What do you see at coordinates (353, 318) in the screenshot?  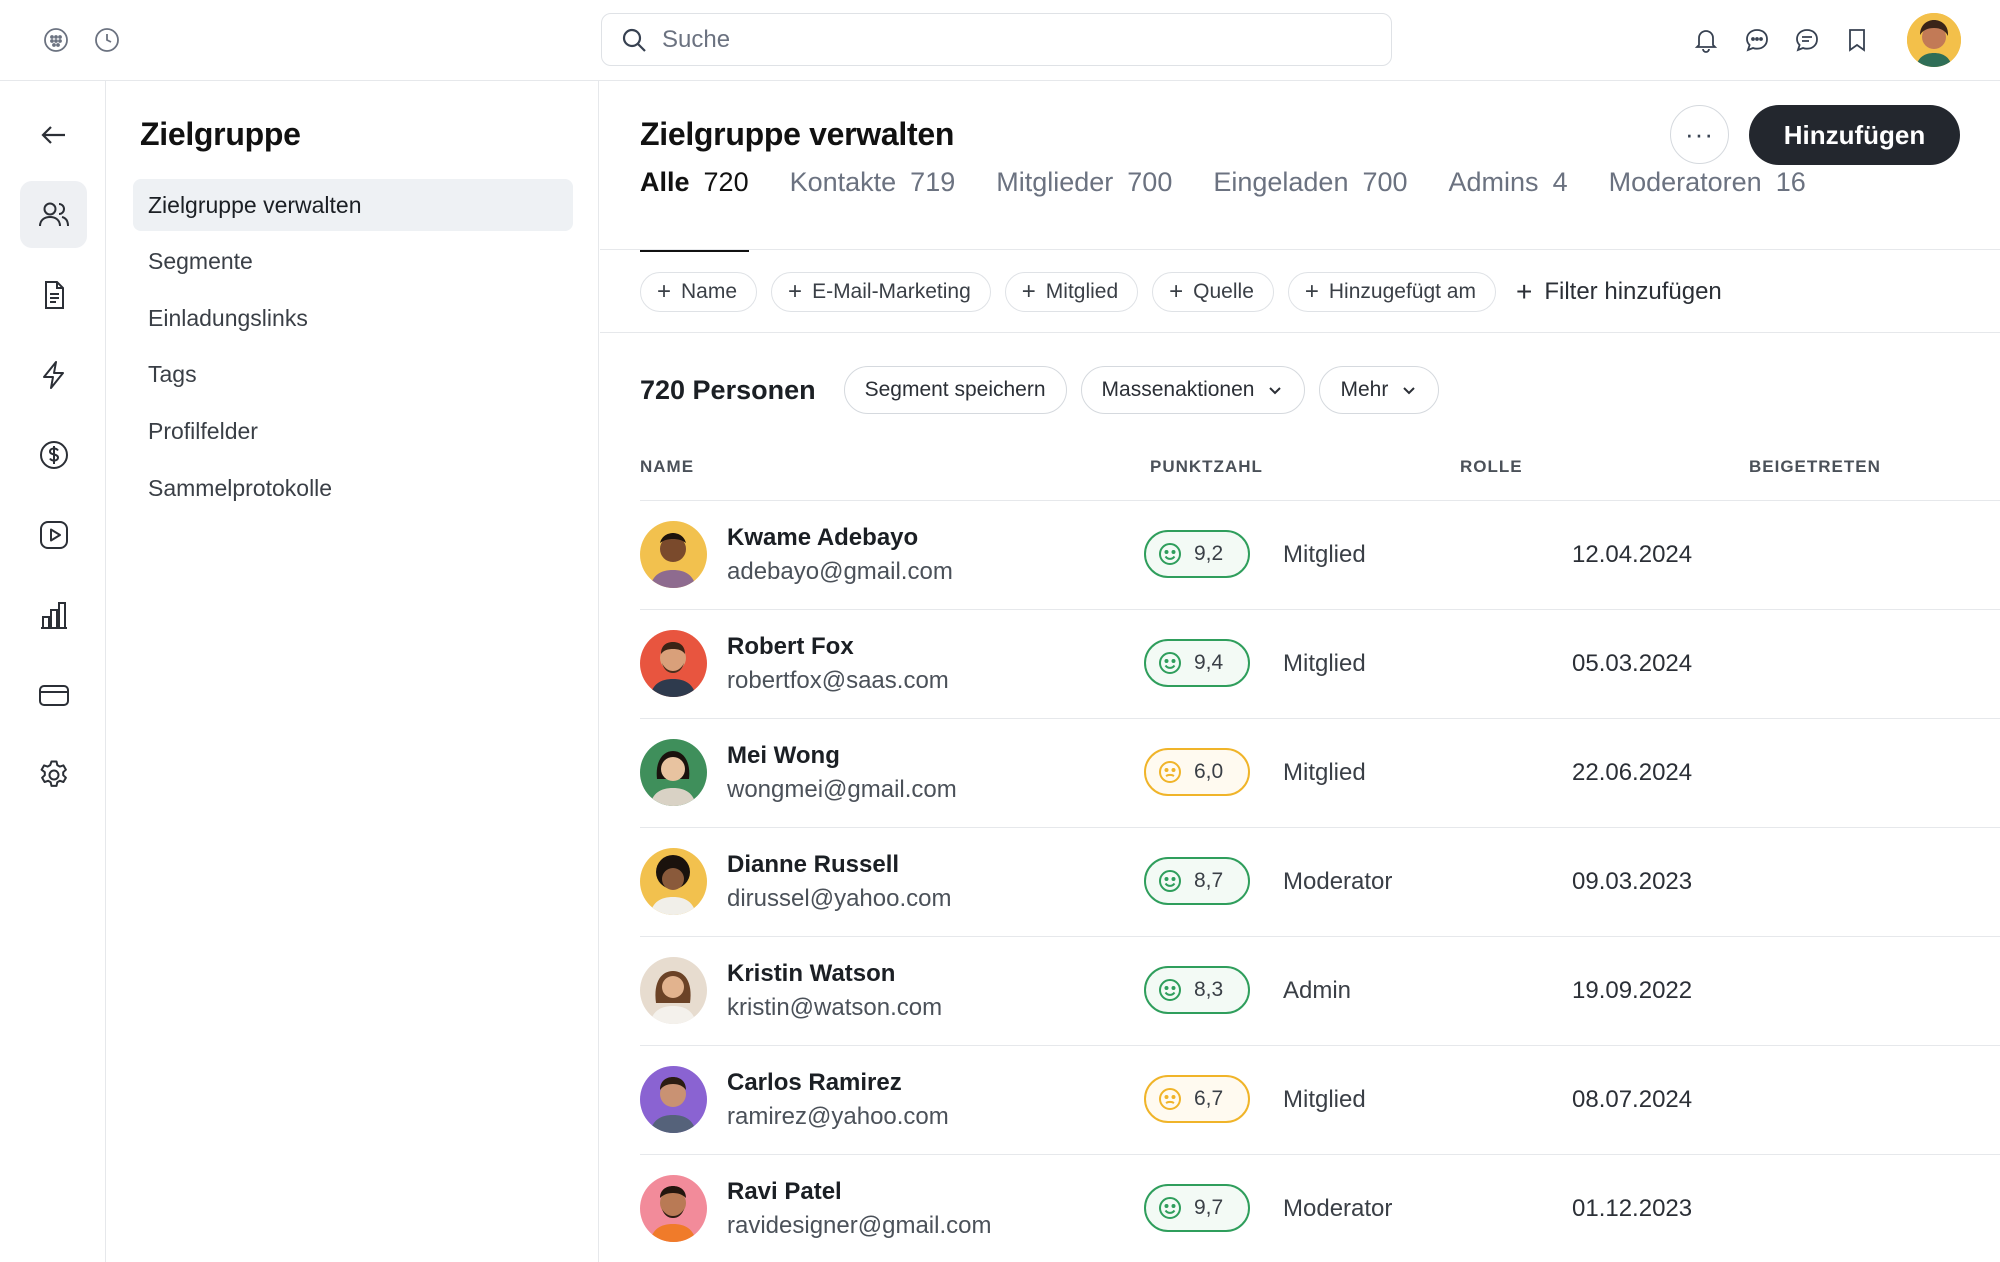 I see `sidebar-item-invite-links: Einladungslinks` at bounding box center [353, 318].